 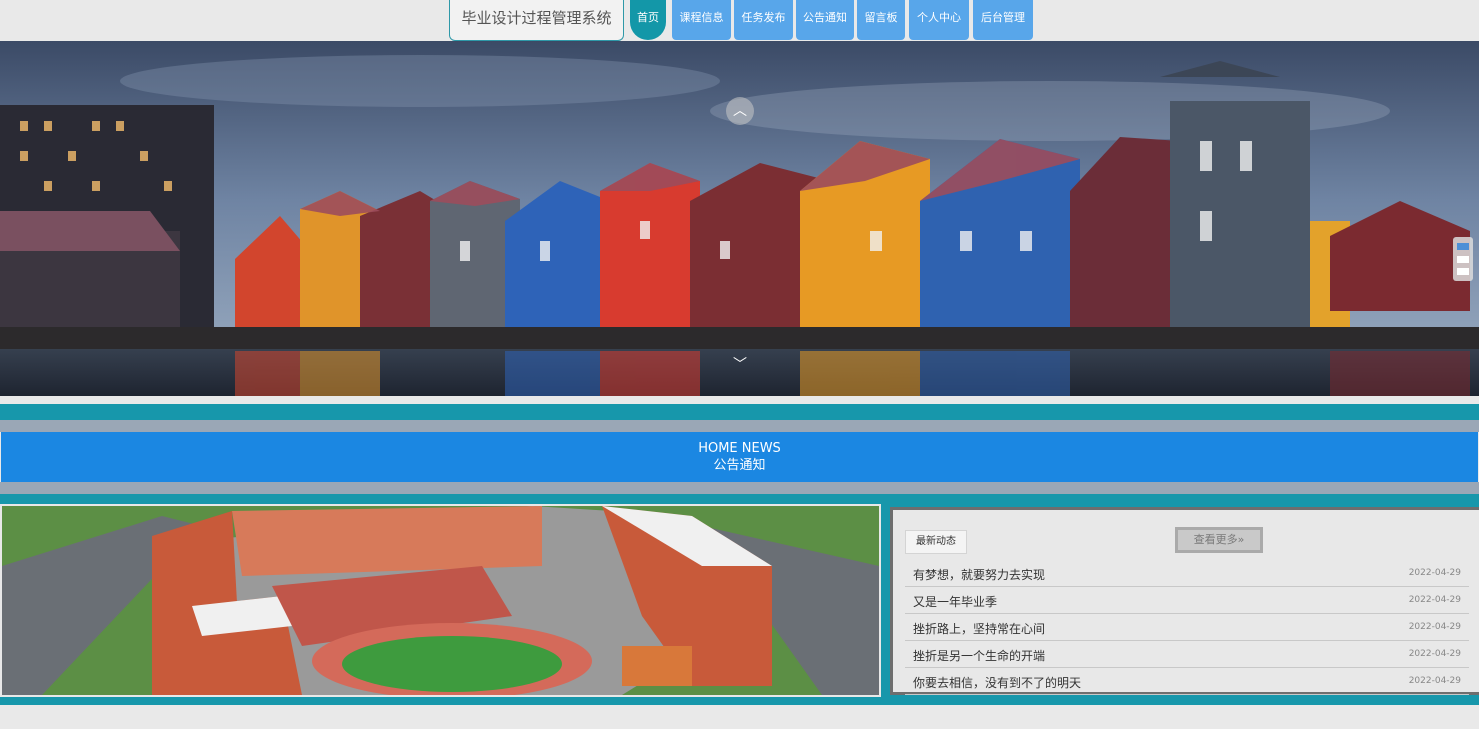 What do you see at coordinates (1187, 681) in the screenshot?
I see `news-item: 你要去相信，没有到不了的明天 2022-04-29` at bounding box center [1187, 681].